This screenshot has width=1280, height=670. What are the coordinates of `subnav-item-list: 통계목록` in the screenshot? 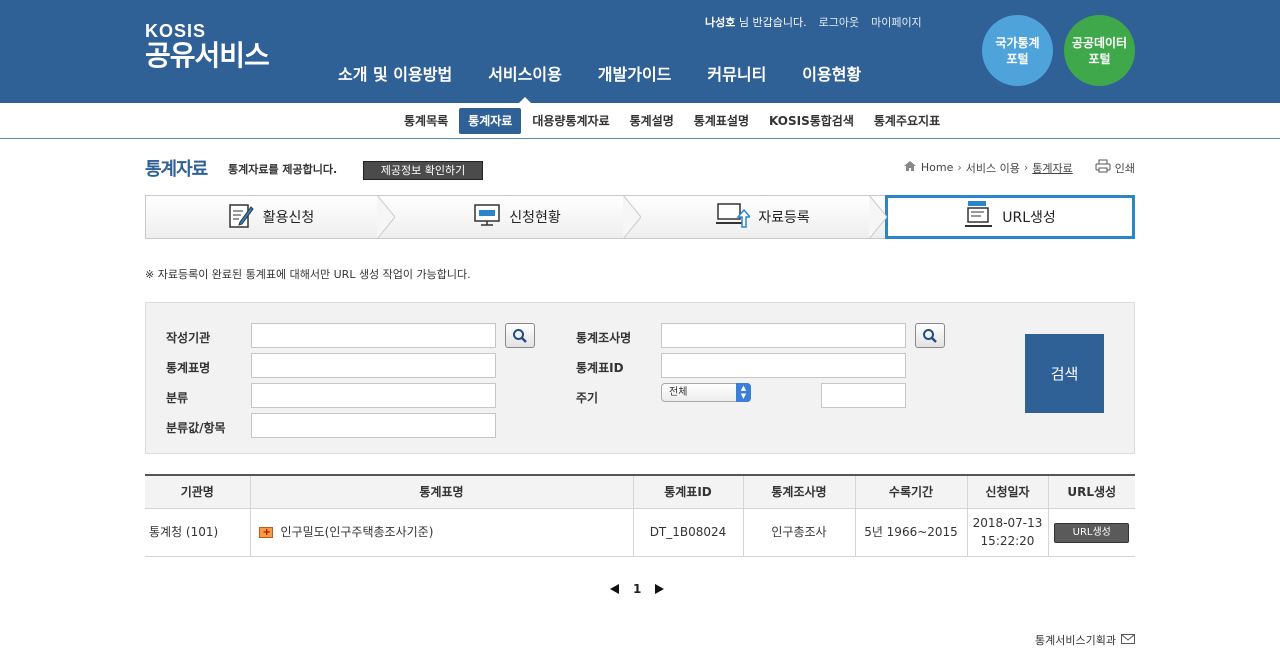 It's located at (426, 121).